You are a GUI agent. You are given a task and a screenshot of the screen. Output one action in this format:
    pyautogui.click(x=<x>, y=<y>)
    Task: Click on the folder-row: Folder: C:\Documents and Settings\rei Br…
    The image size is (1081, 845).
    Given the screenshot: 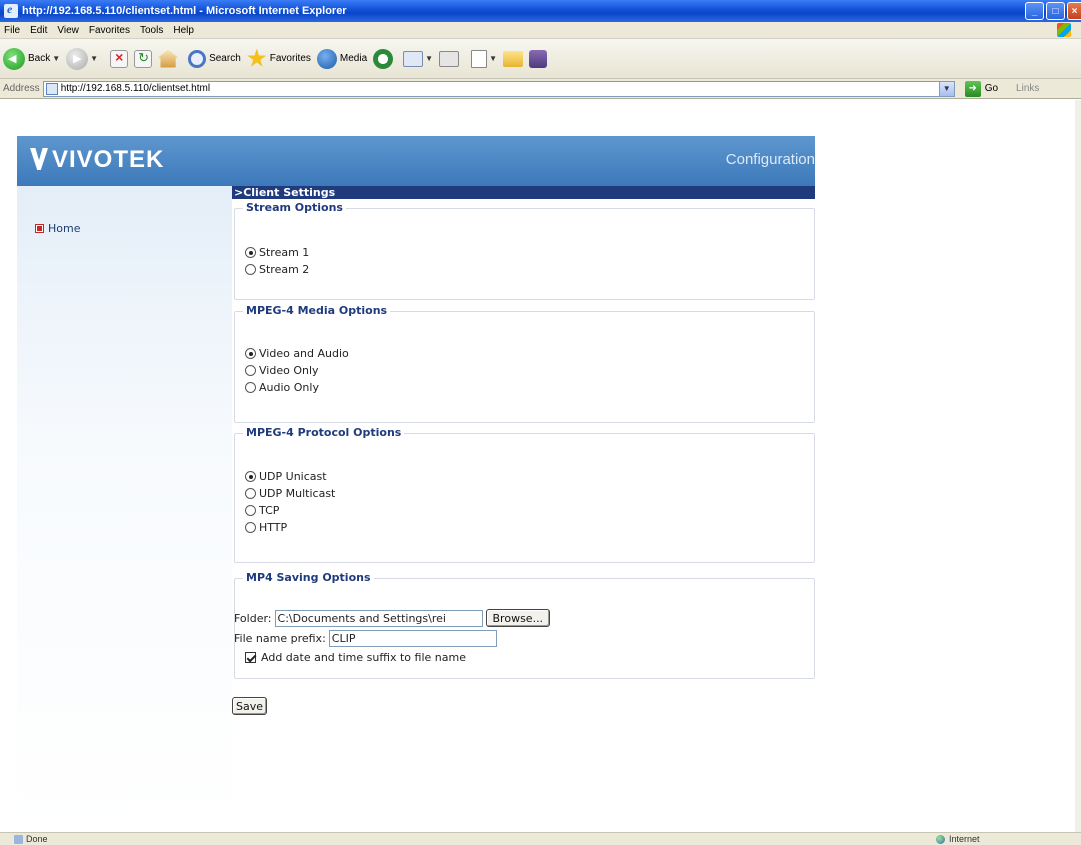 What is the action you would take?
    pyautogui.click(x=392, y=618)
    